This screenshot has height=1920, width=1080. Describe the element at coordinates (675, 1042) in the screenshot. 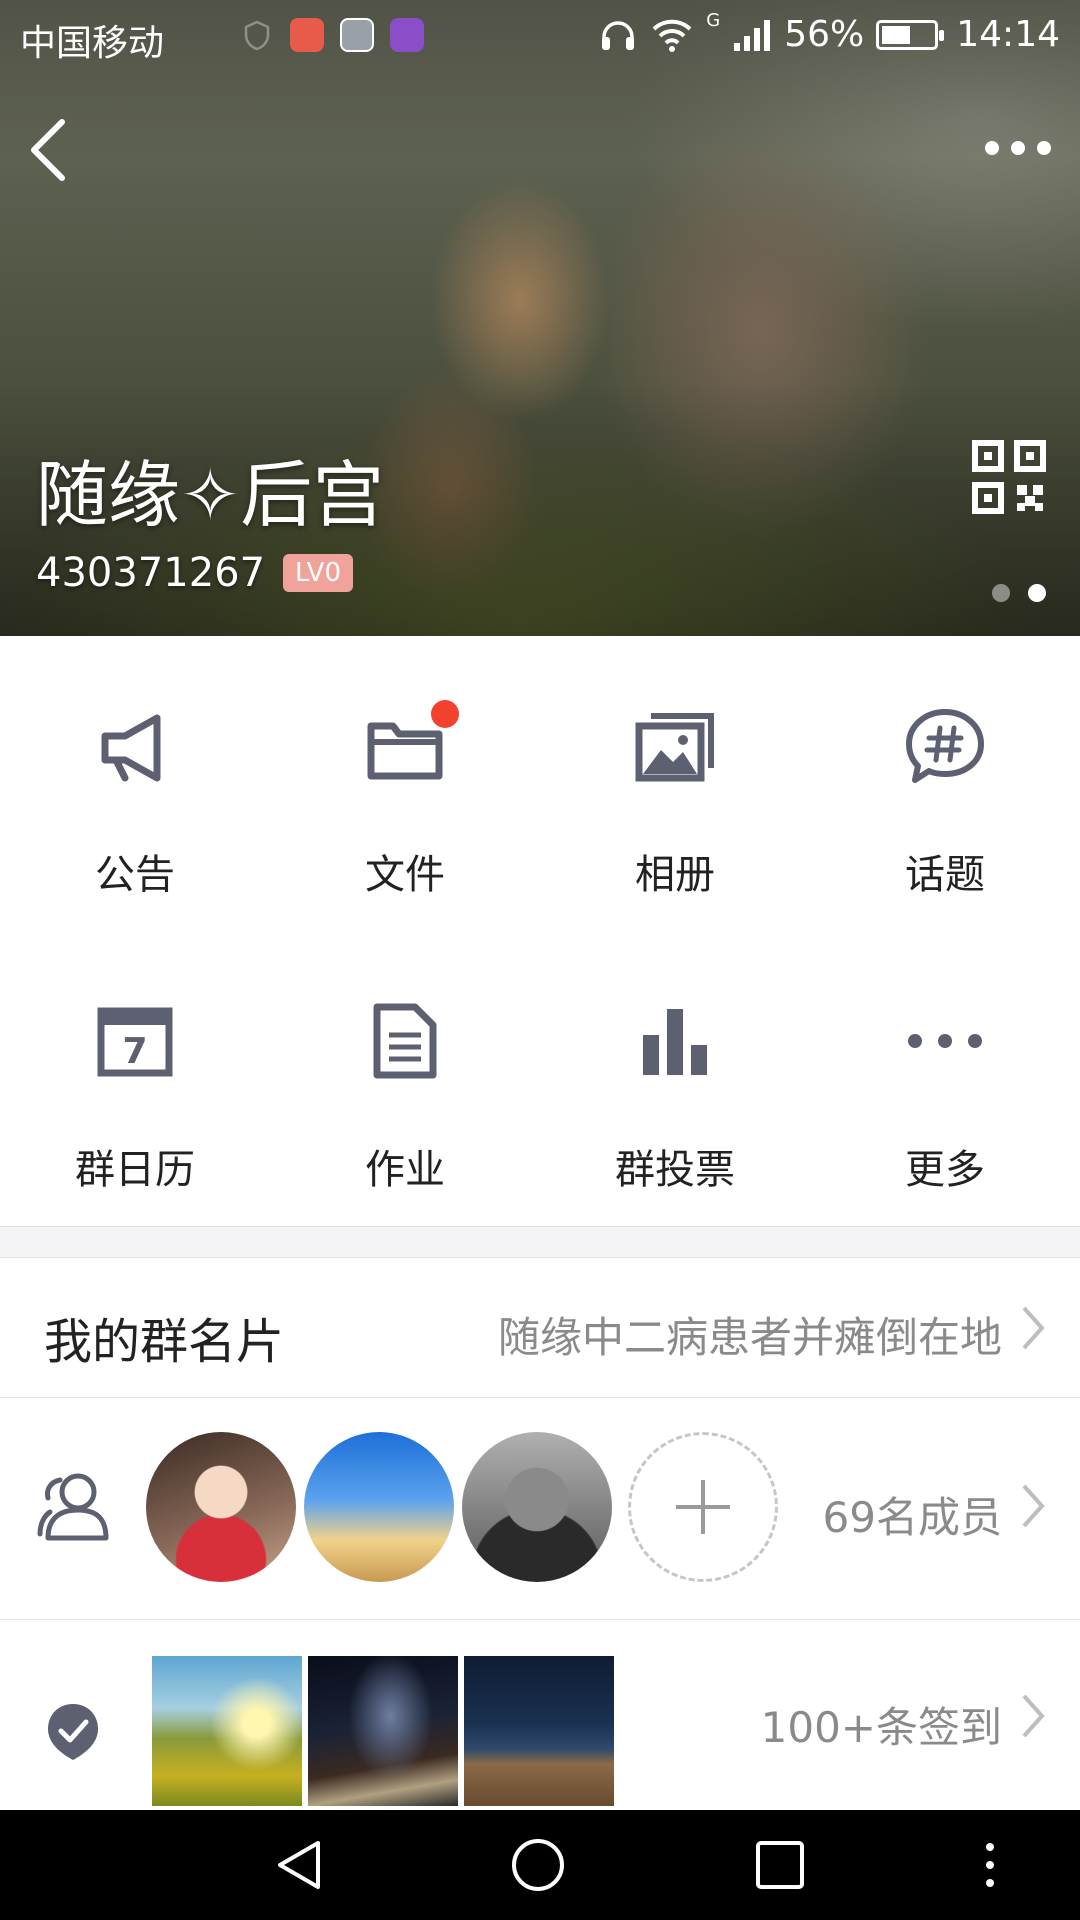

I see `bar-chart-icon` at that location.